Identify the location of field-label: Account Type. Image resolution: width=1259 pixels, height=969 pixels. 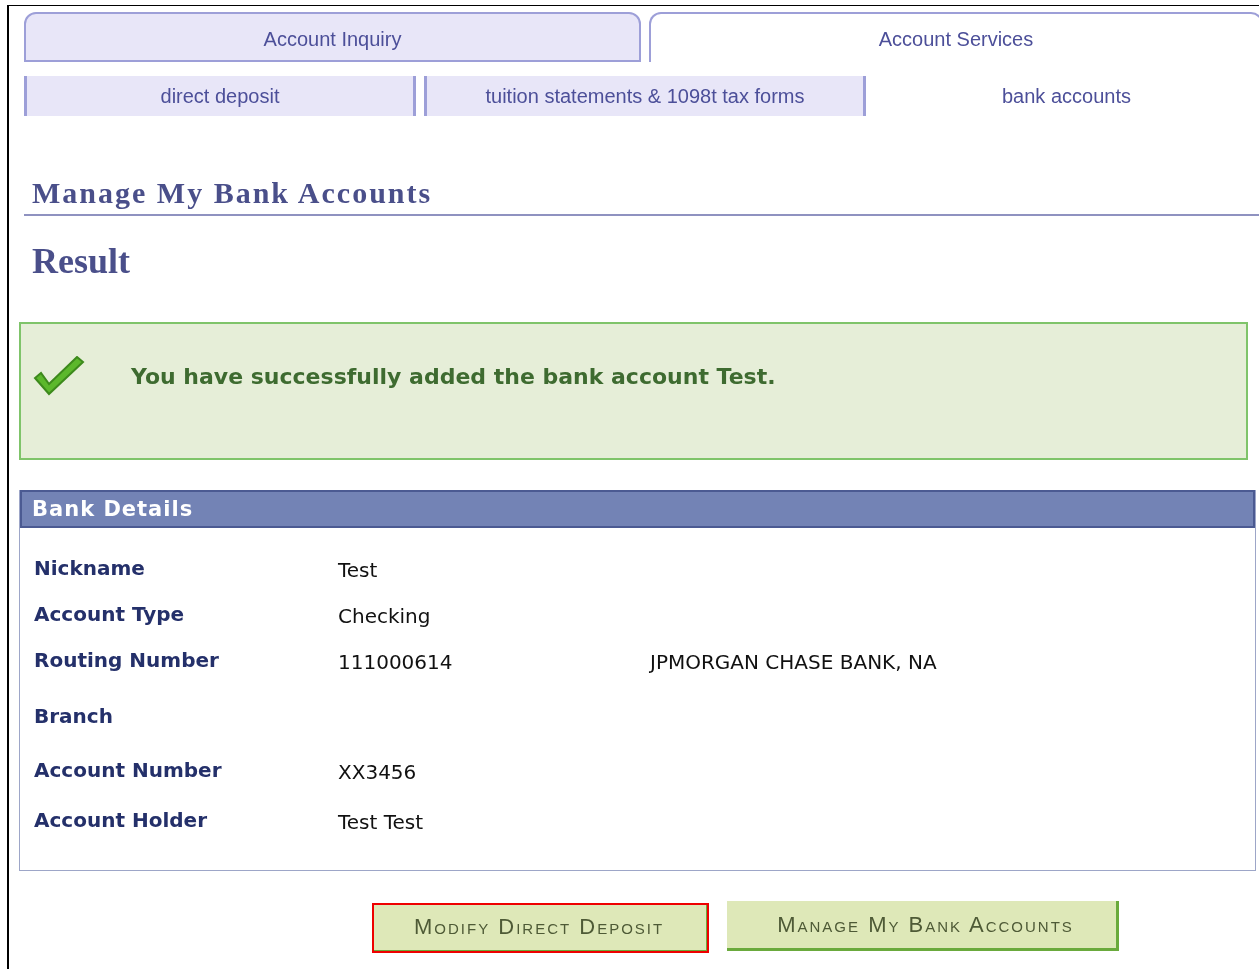
(110, 614).